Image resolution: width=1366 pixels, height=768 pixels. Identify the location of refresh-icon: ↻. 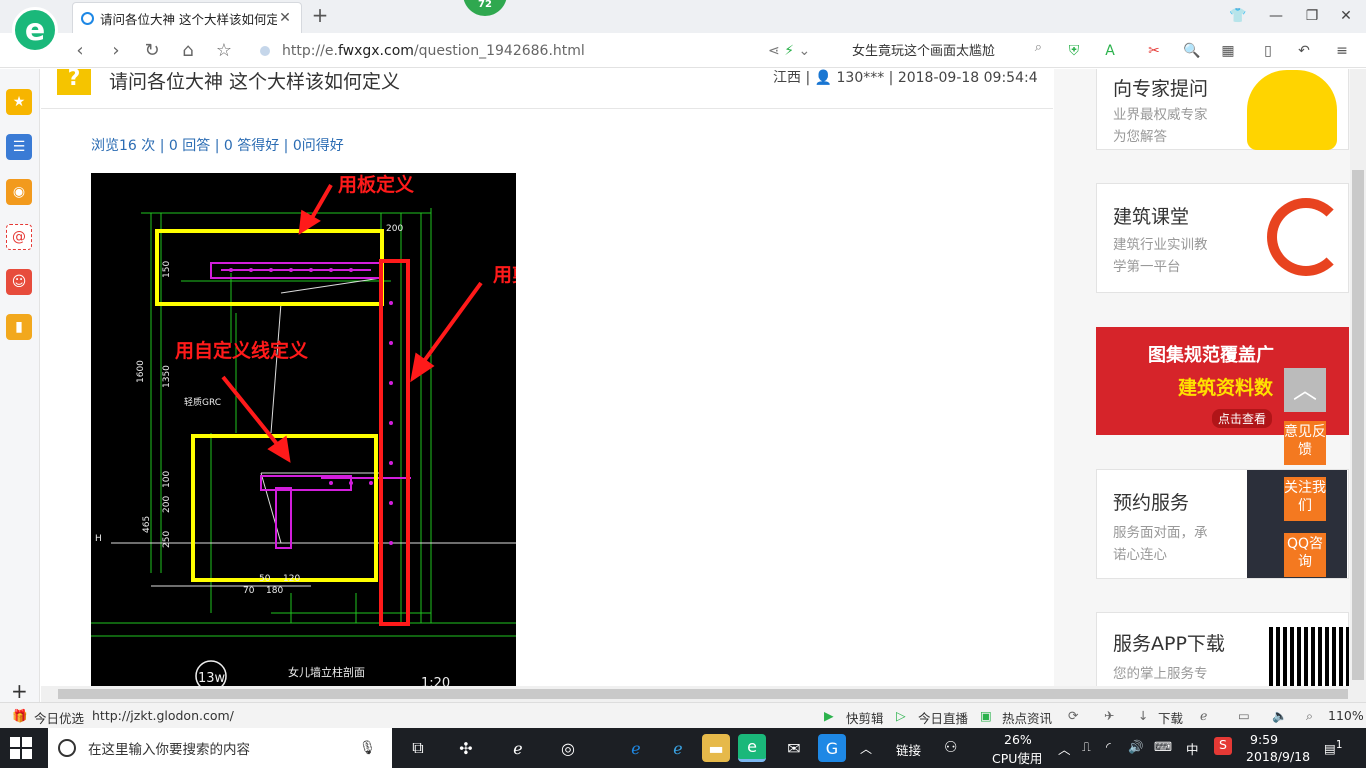
(152, 51).